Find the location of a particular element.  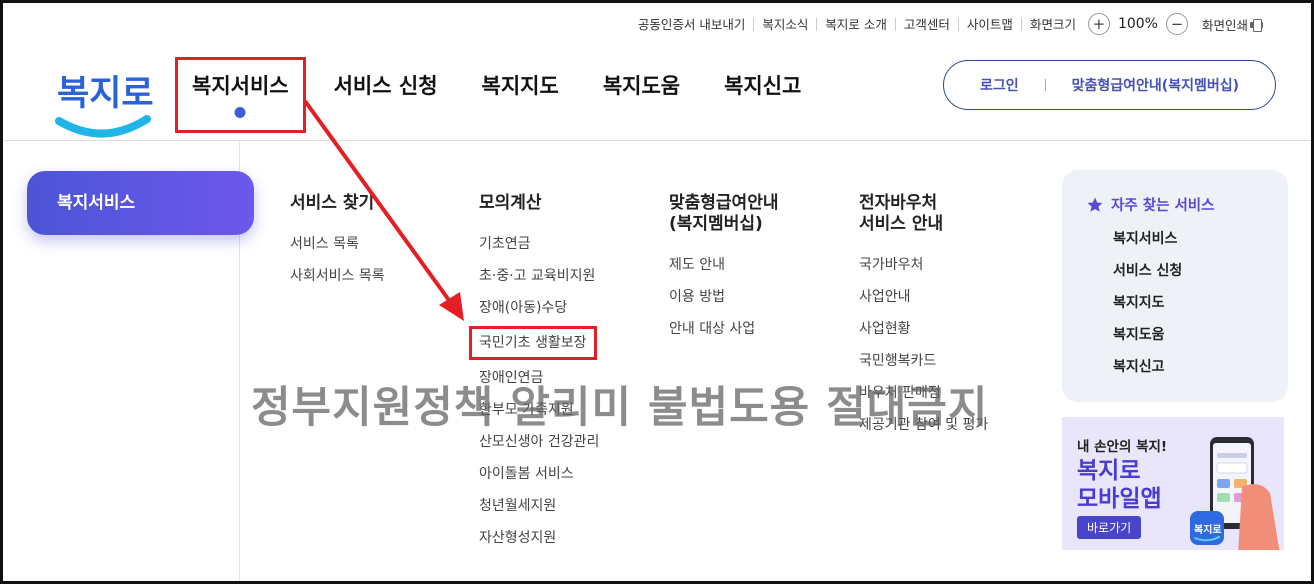

print-button: 화면인쇄 is located at coordinates (1232, 24).